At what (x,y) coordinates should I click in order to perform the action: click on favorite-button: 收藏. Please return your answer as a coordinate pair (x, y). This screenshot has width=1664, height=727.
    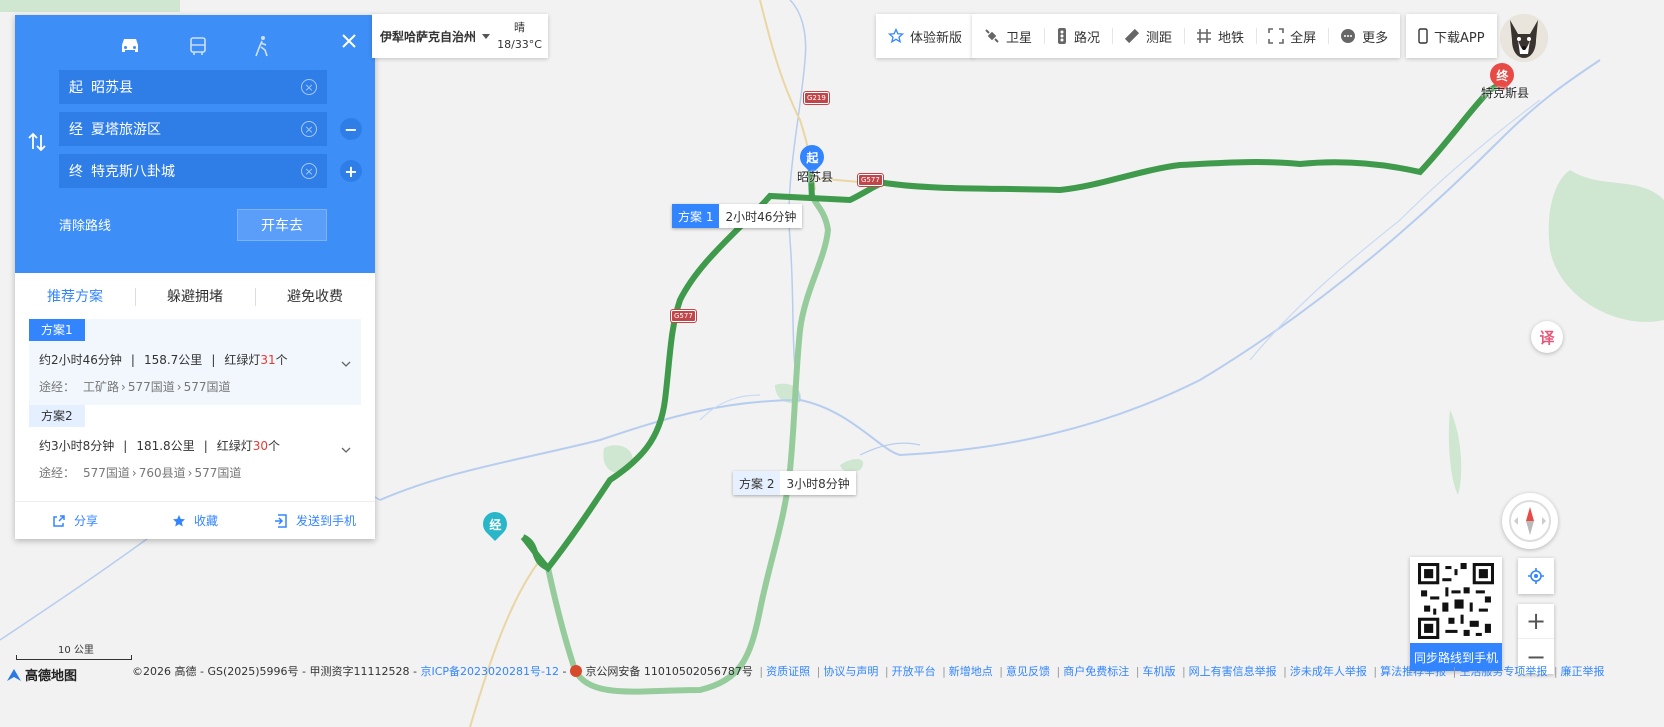
    Looking at the image, I should click on (195, 520).